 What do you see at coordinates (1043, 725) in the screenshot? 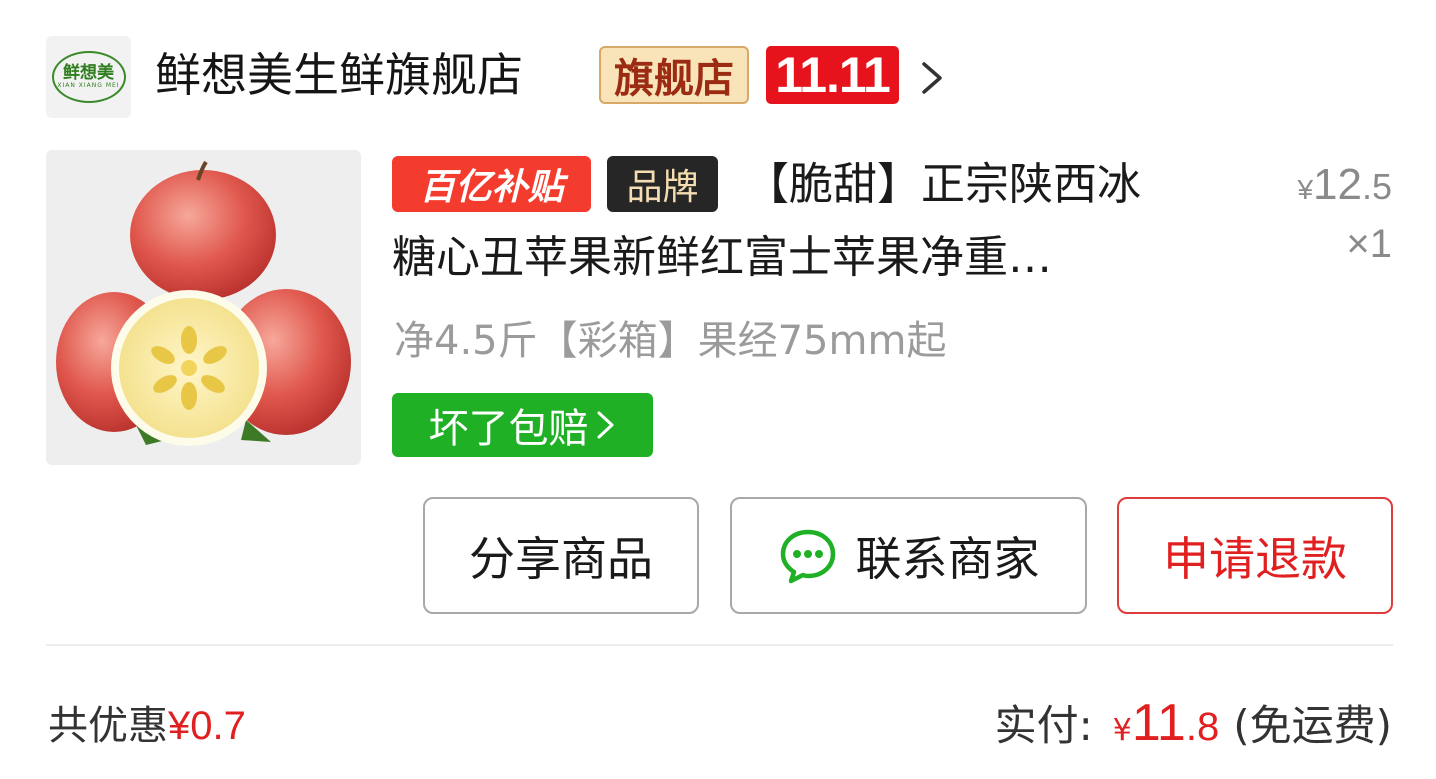
I see `paid-label: 实付:` at bounding box center [1043, 725].